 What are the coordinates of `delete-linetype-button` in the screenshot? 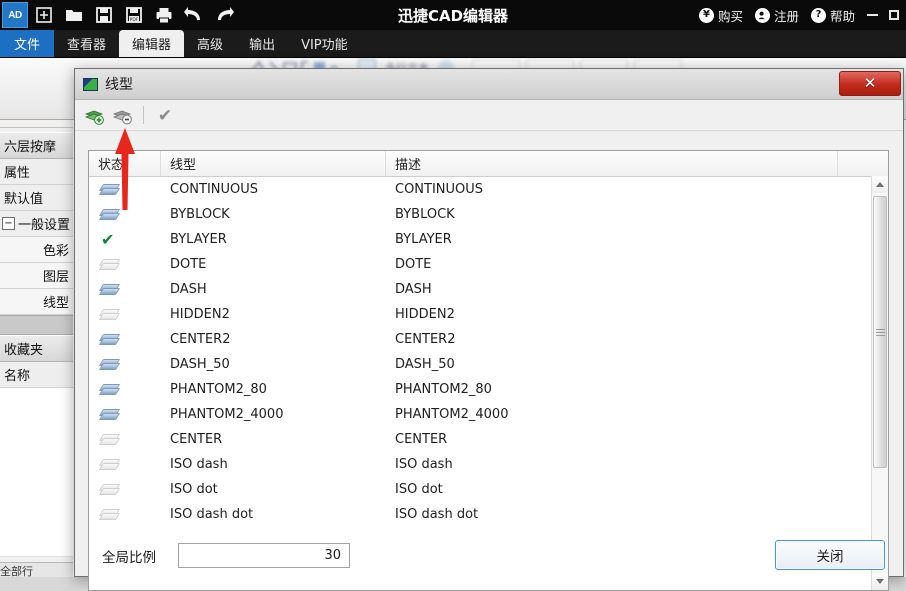 It's located at (122, 115).